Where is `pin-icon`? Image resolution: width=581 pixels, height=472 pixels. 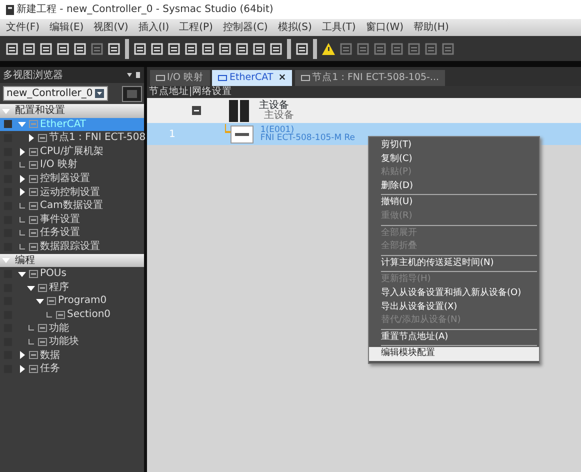
pin-icon is located at coordinates (134, 75).